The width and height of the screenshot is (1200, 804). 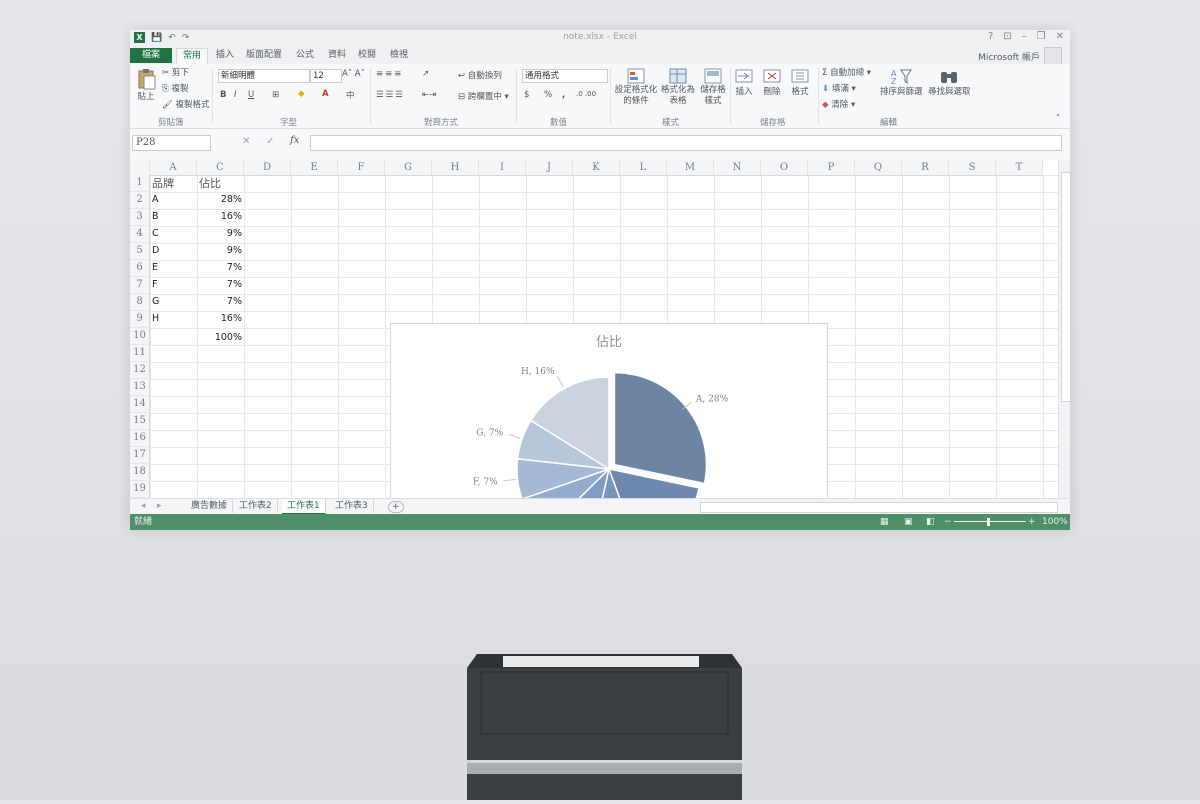 What do you see at coordinates (210, 184) in the screenshot?
I see `header-share: 佔比` at bounding box center [210, 184].